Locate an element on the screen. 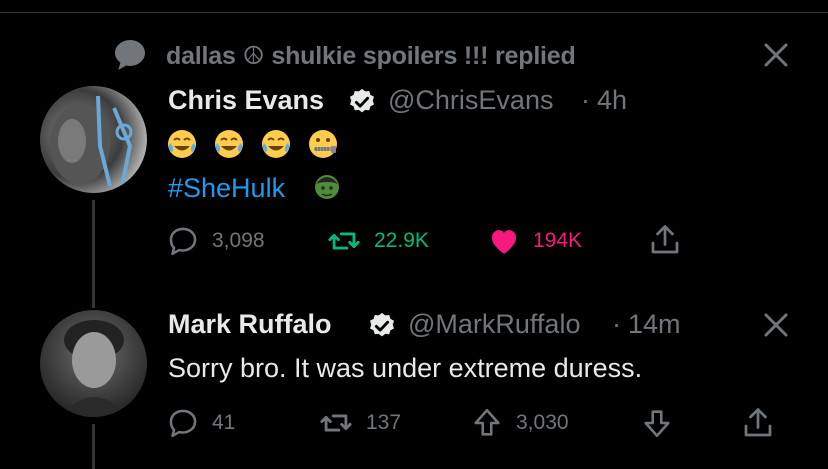 This screenshot has width=828, height=469. retweet-count: 137 is located at coordinates (384, 422).